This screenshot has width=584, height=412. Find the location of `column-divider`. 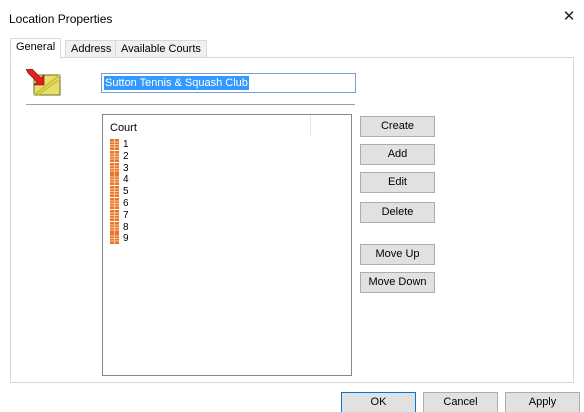

column-divider is located at coordinates (310, 126).